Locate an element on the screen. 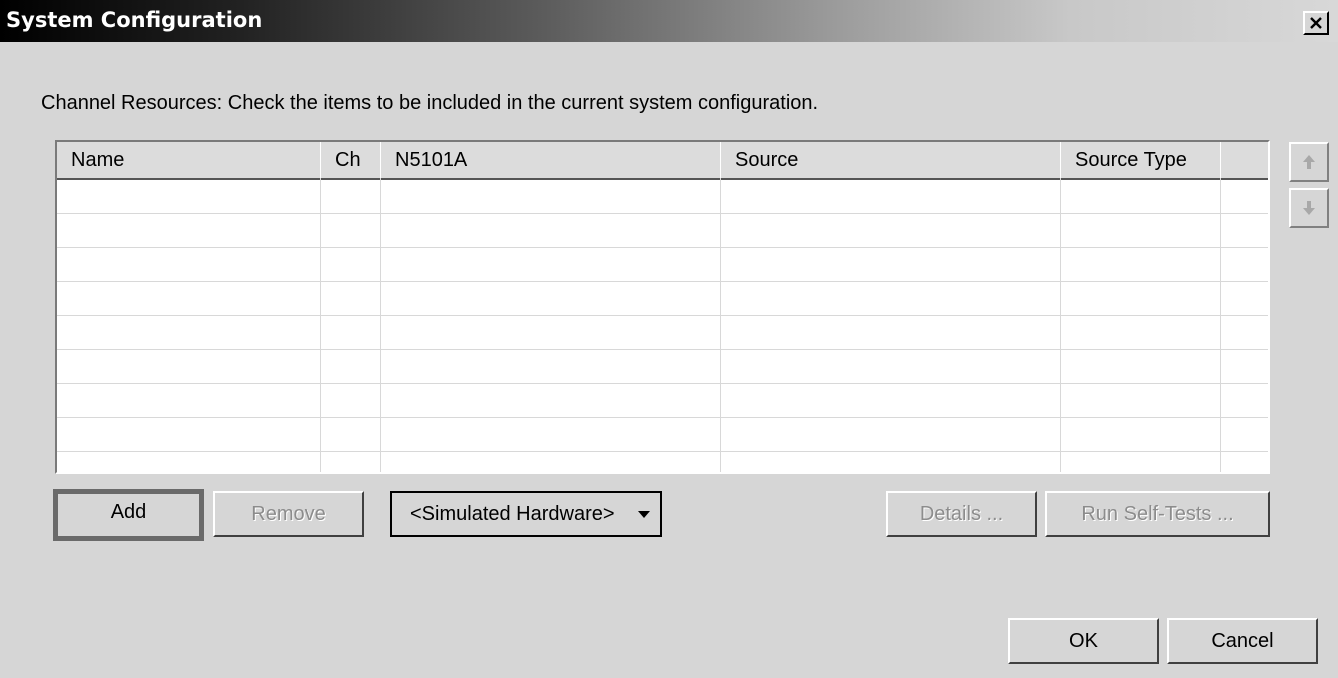 The height and width of the screenshot is (678, 1338). column-header-ch: Ch is located at coordinates (351, 160).